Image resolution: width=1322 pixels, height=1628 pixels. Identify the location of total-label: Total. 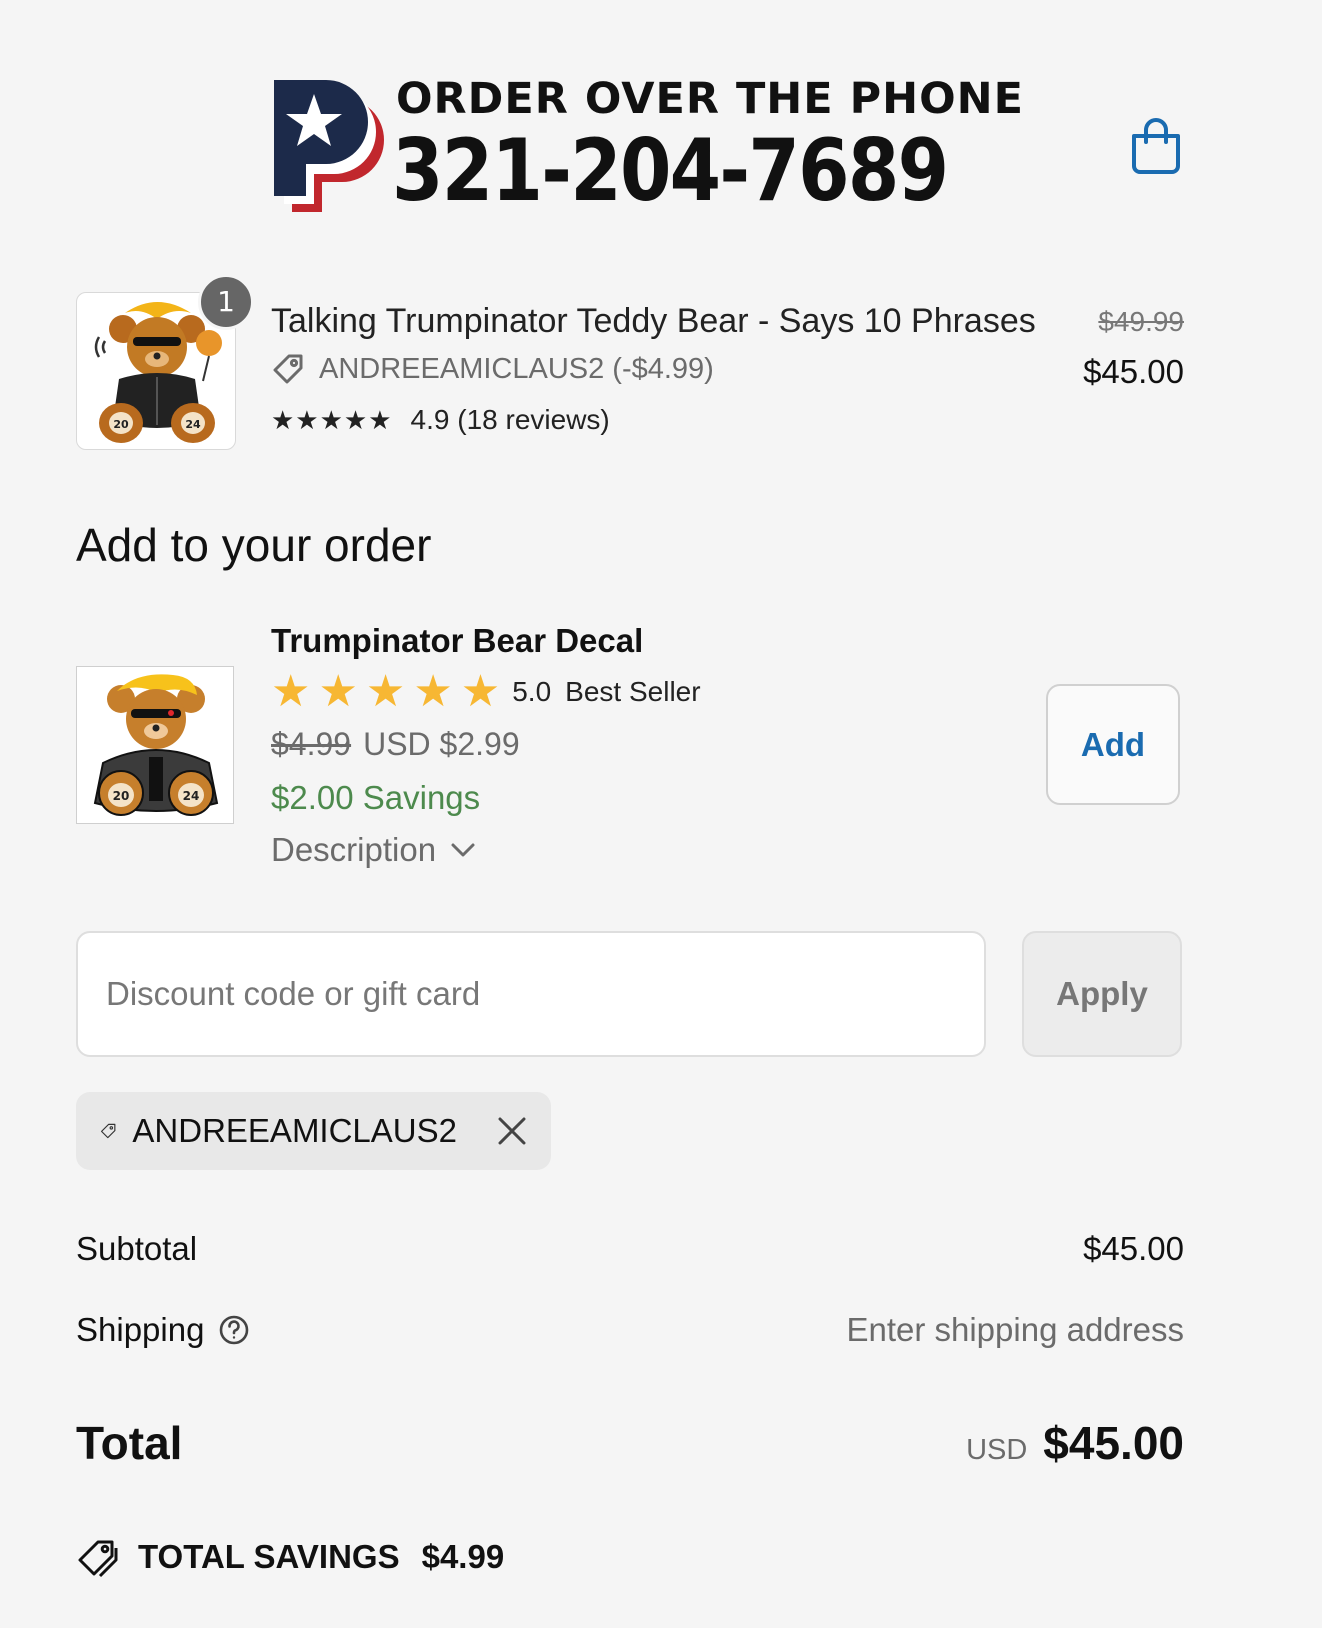
(129, 1443).